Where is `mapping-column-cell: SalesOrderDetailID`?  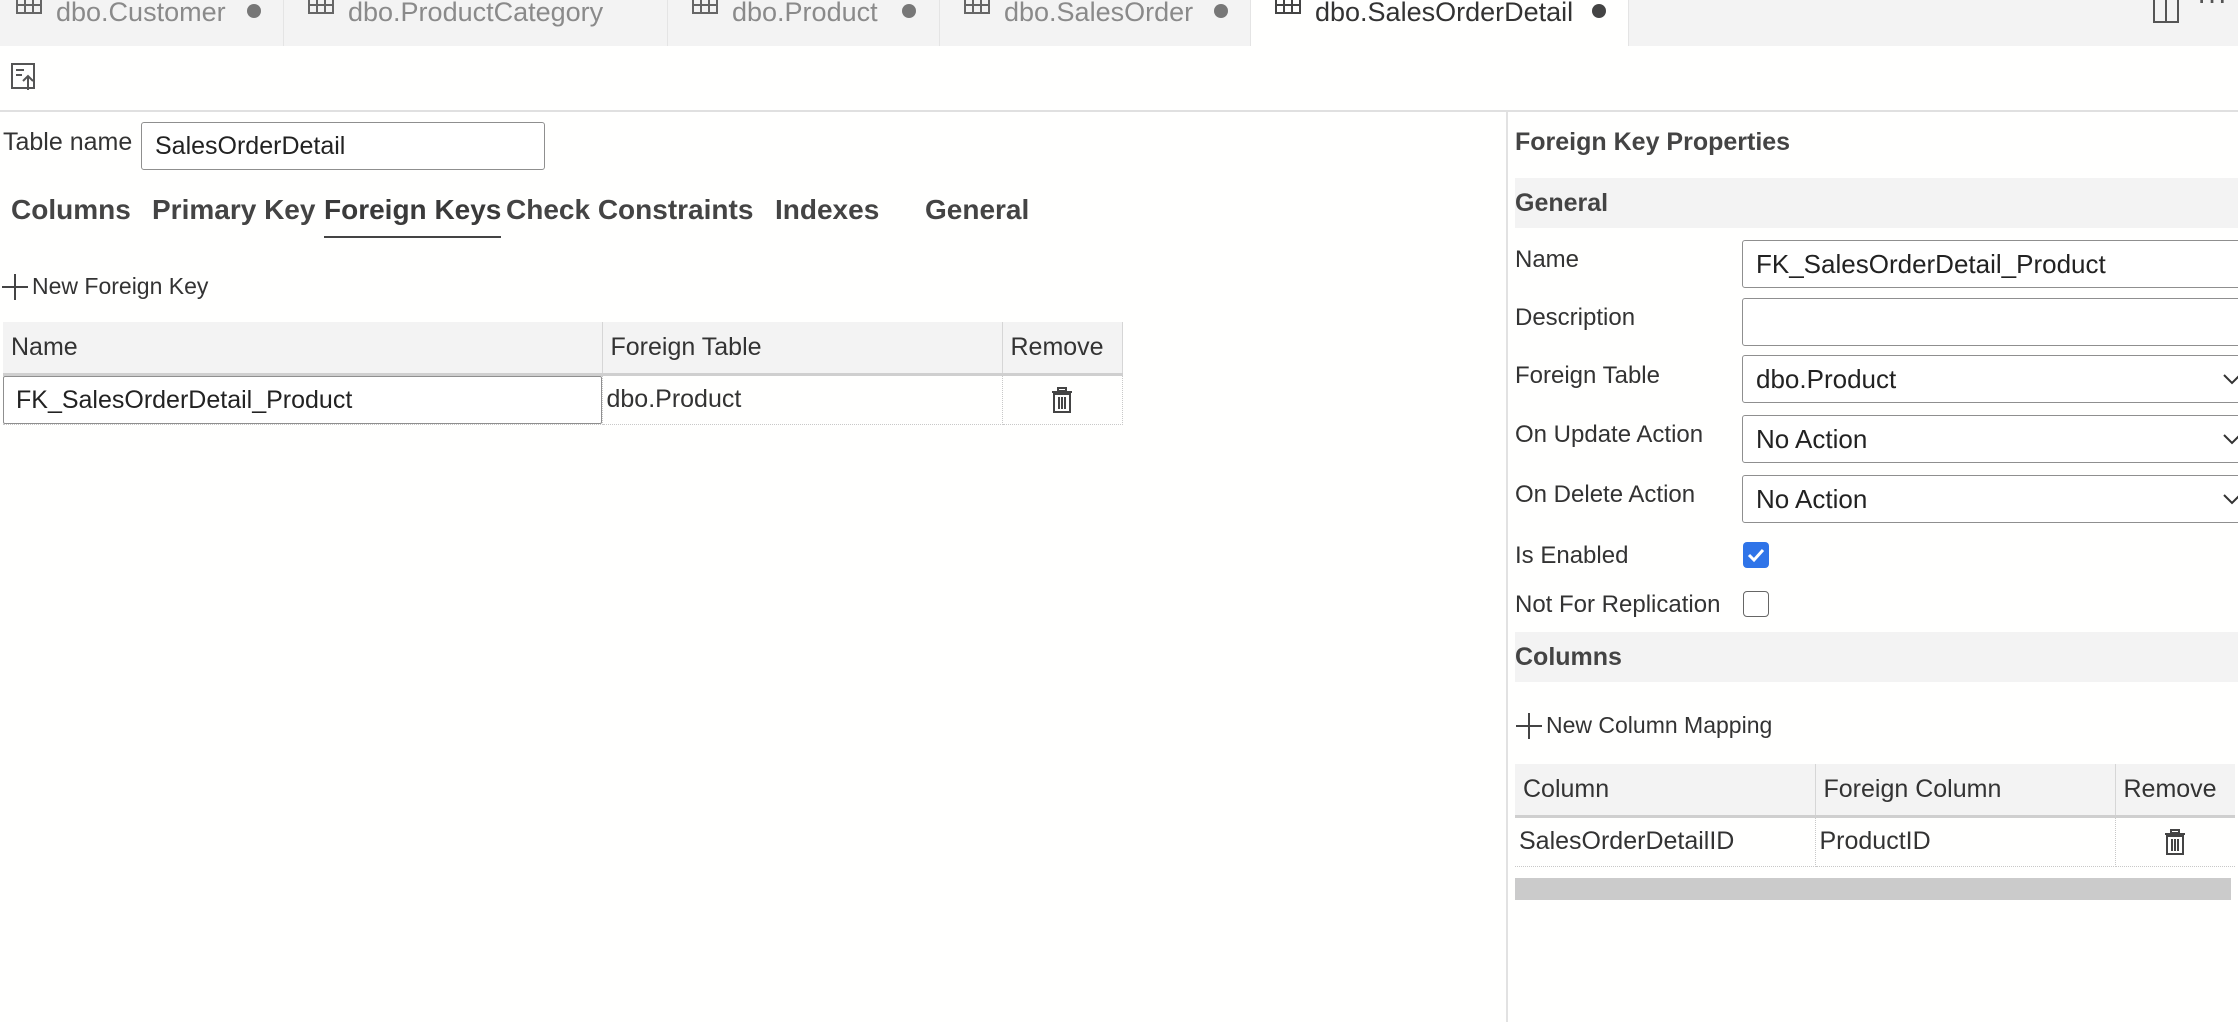
mapping-column-cell: SalesOrderDetailID is located at coordinates (1665, 841).